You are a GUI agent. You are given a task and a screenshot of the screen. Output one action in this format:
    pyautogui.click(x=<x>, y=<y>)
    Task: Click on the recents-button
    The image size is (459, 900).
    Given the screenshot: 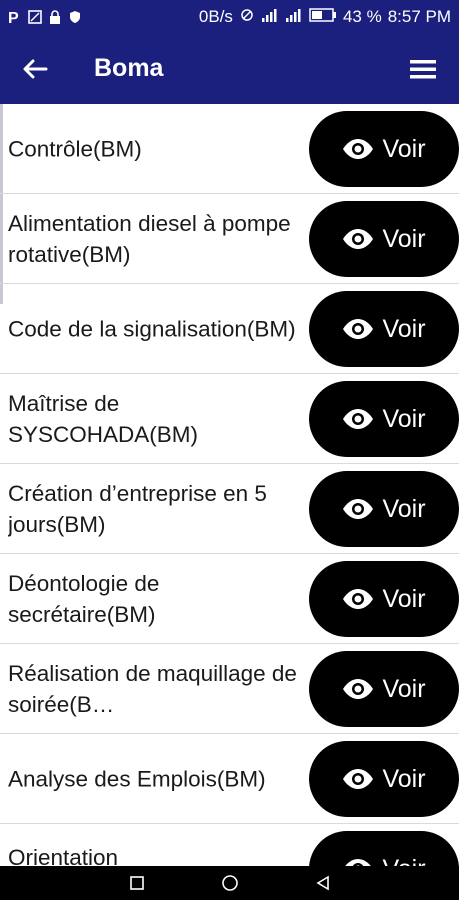 What is the action you would take?
    pyautogui.click(x=137, y=883)
    